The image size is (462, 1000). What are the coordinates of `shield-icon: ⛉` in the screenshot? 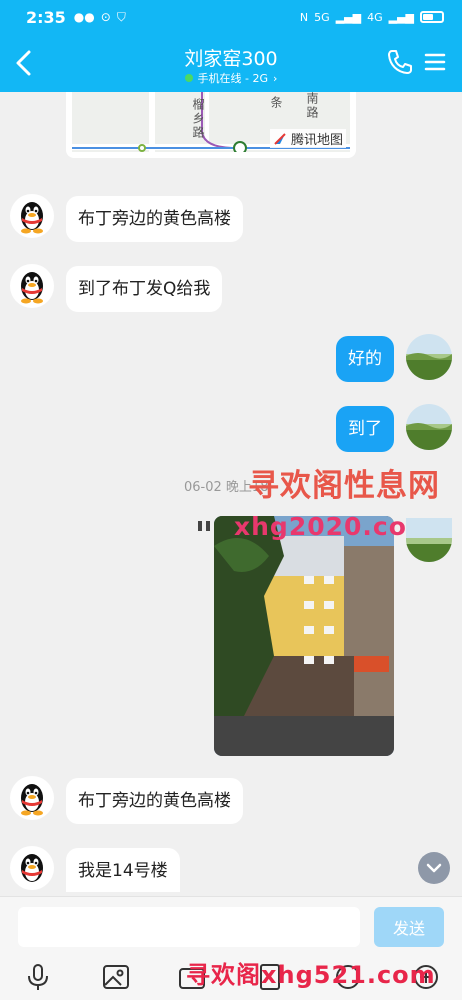 It's located at (121, 16).